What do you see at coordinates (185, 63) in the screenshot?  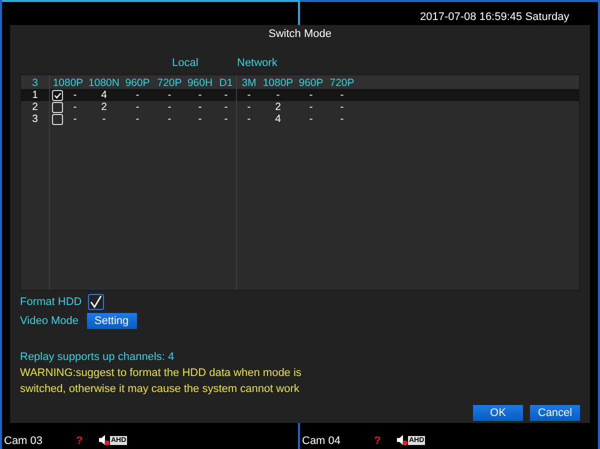 I see `group-label: Local` at bounding box center [185, 63].